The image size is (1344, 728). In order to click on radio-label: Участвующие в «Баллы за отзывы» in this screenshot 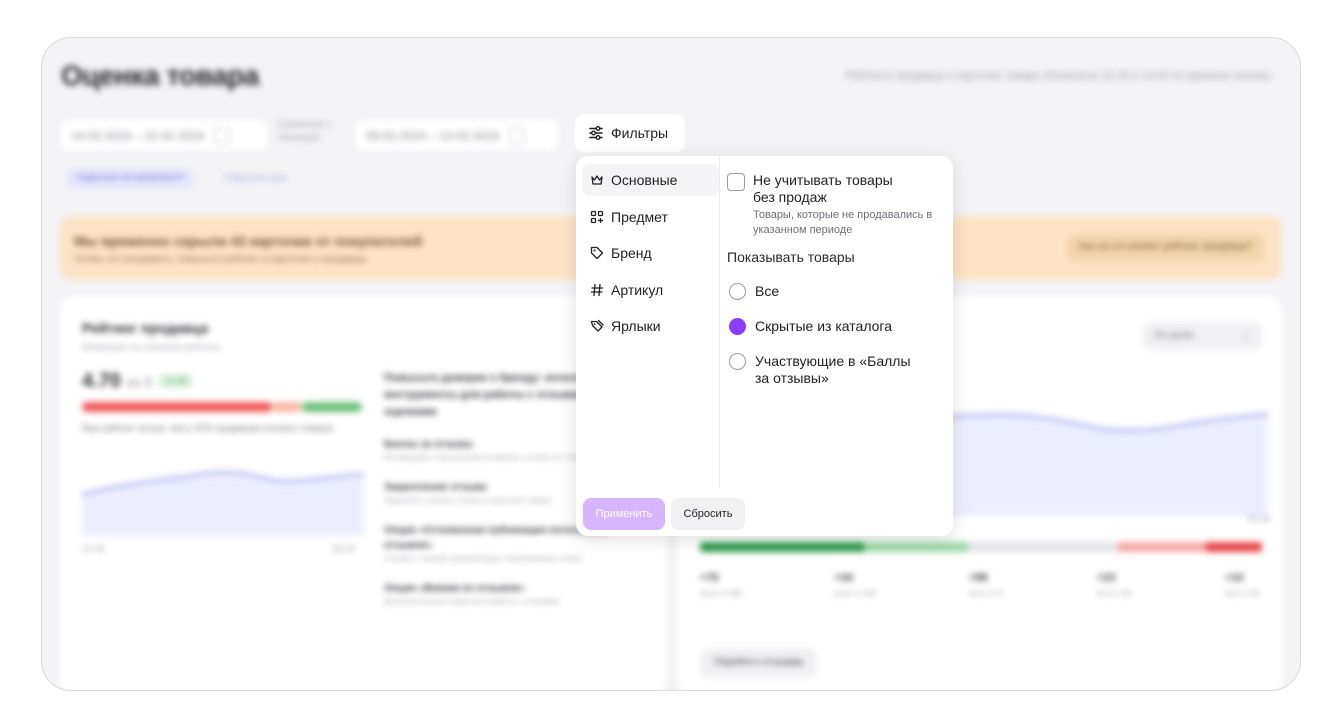, I will do `click(833, 369)`.